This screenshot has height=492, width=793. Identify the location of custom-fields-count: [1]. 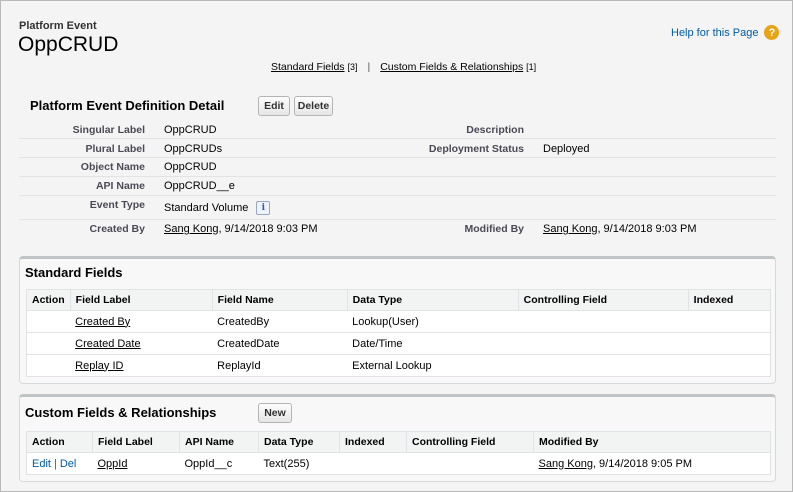
(531, 67).